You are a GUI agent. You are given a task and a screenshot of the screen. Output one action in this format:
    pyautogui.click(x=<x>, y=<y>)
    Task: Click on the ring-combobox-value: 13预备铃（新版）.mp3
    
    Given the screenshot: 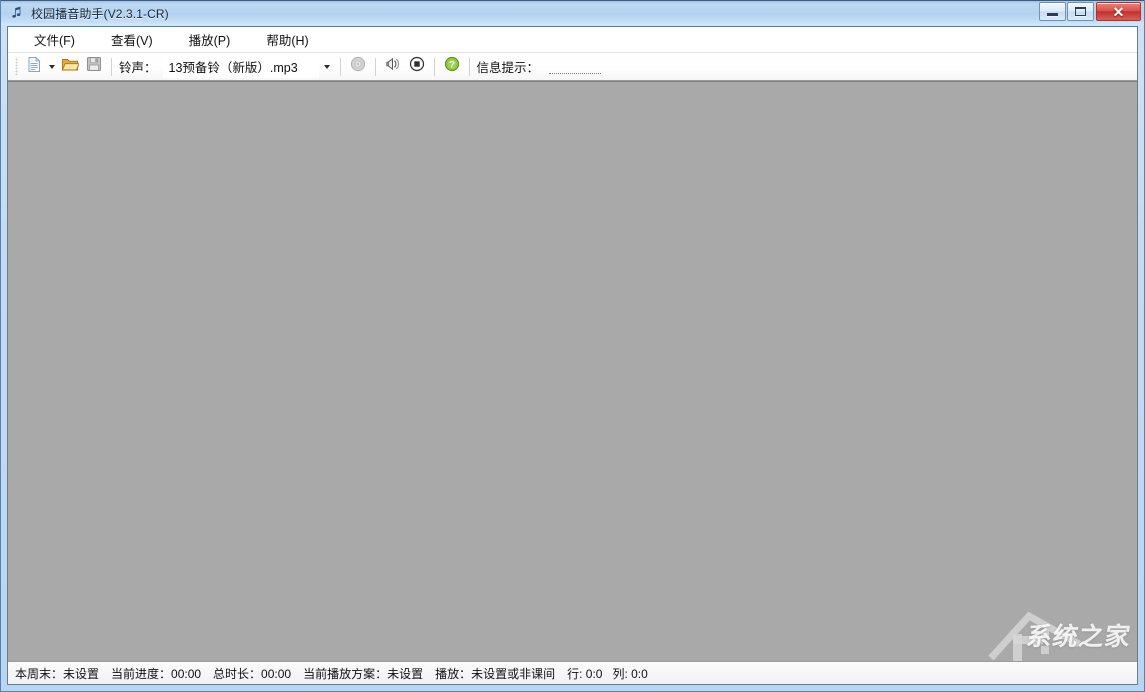 What is the action you would take?
    pyautogui.click(x=233, y=68)
    